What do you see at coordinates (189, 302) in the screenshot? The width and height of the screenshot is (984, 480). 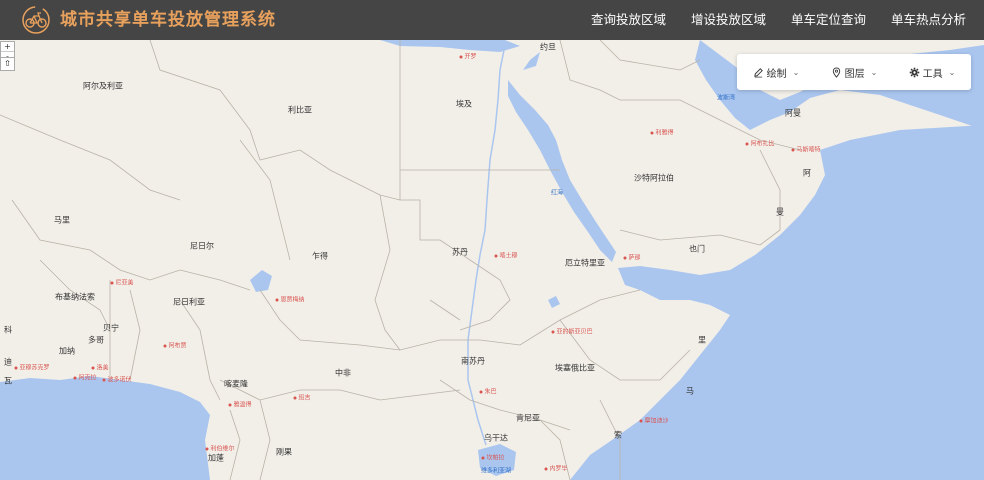 I see `country-label: 尼日利亚` at bounding box center [189, 302].